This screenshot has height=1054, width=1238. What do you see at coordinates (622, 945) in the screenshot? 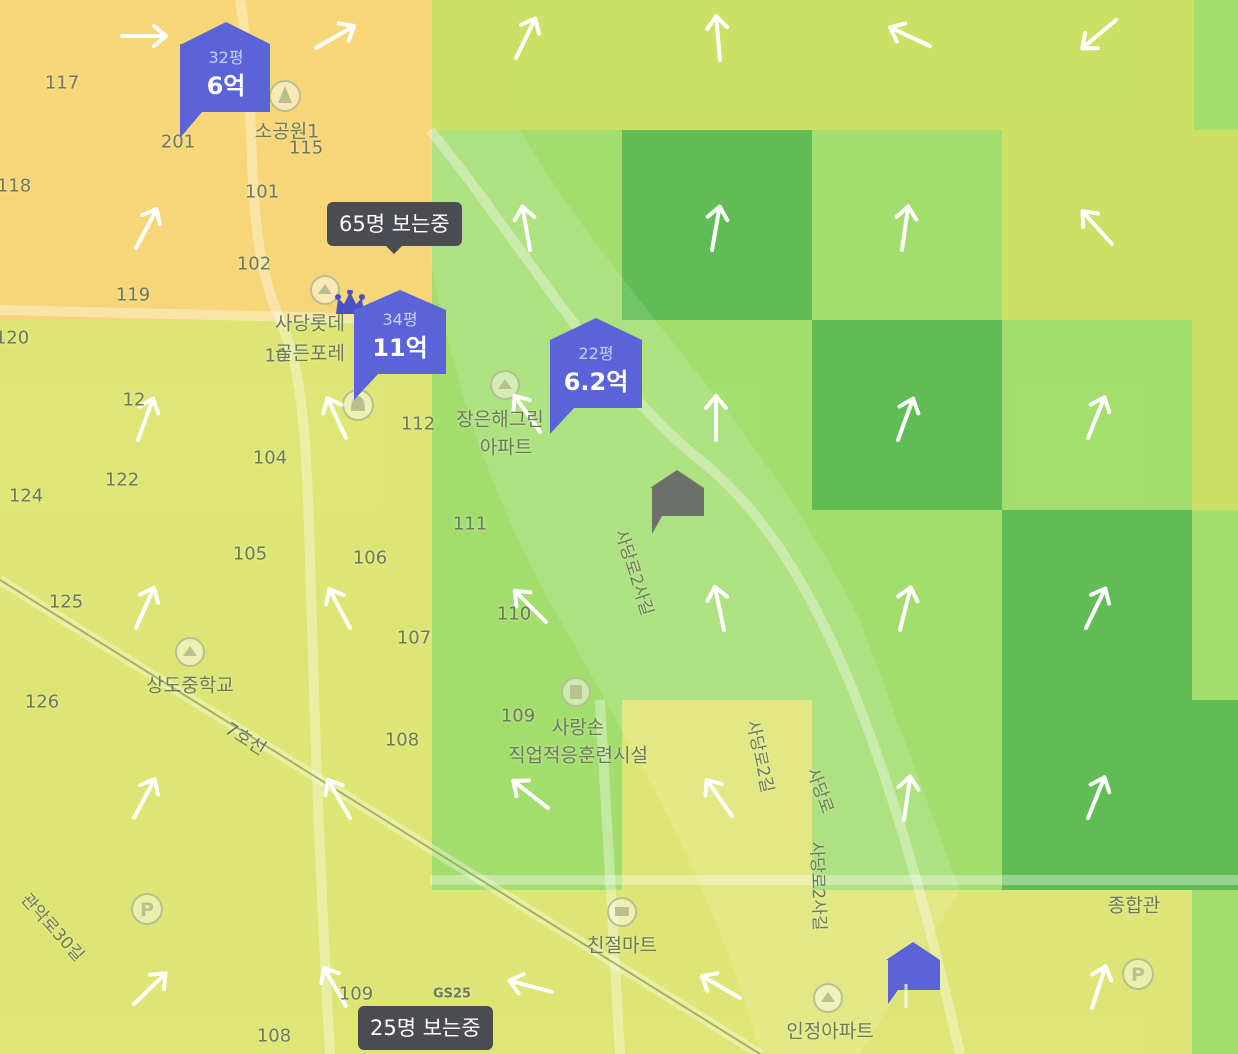
I see `store-label: 친절마트` at bounding box center [622, 945].